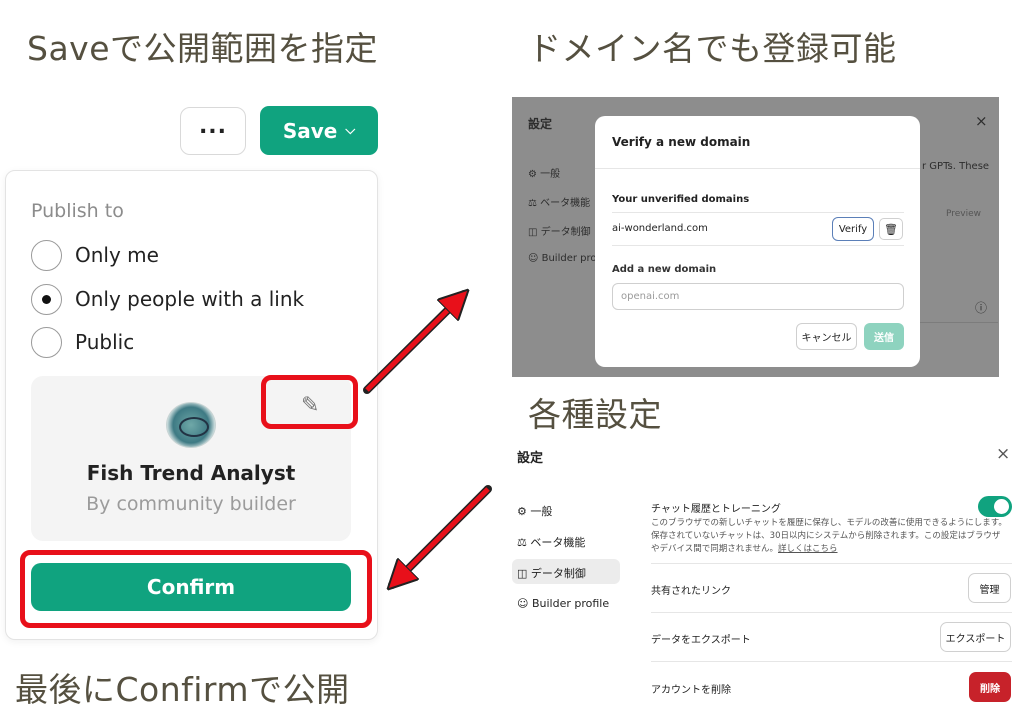 The width and height of the screenshot is (1032, 717). What do you see at coordinates (522, 511) in the screenshot?
I see `gear-icon: ⚙` at bounding box center [522, 511].